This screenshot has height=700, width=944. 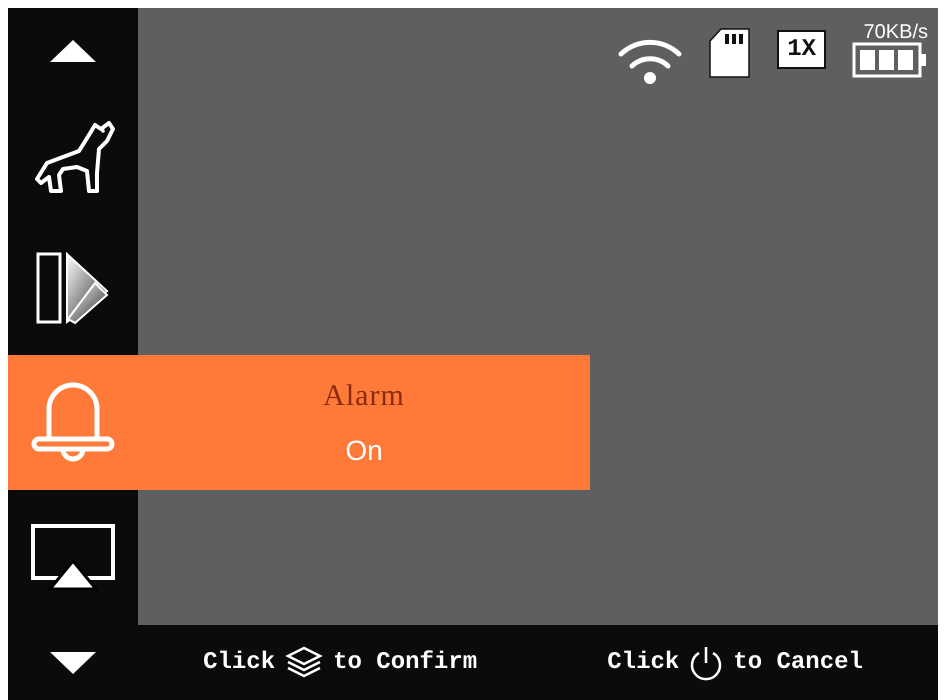 What do you see at coordinates (73, 663) in the screenshot?
I see `down-arrow-icon` at bounding box center [73, 663].